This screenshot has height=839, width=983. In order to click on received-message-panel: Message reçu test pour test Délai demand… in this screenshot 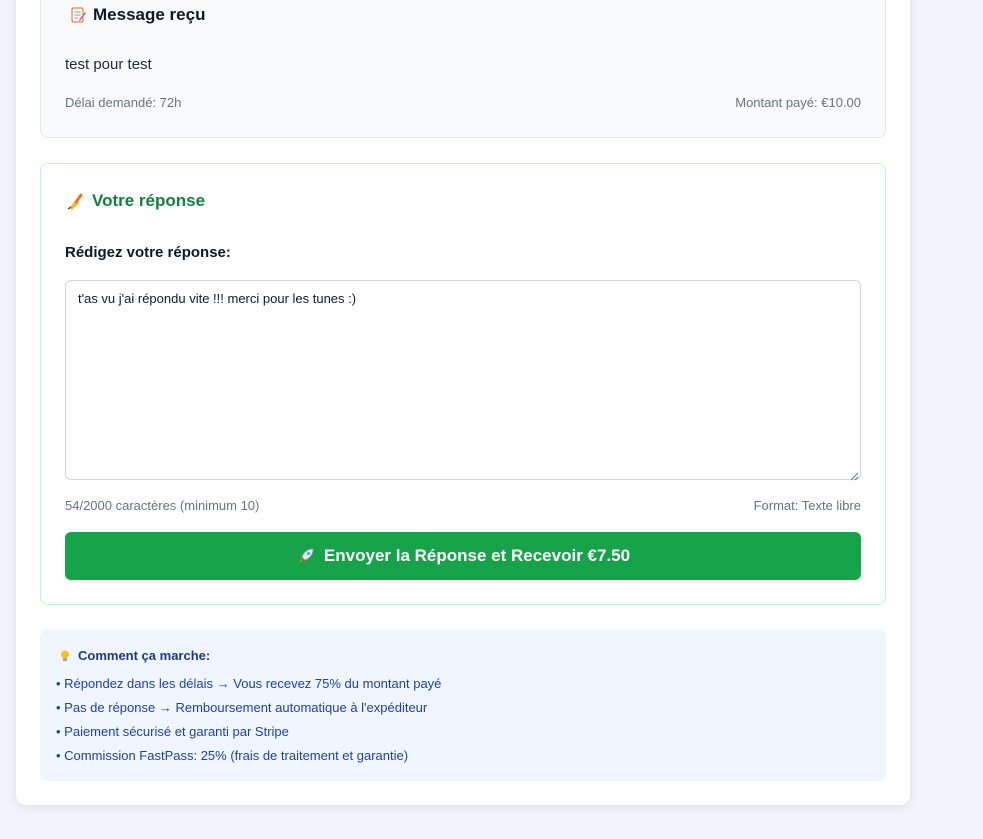, I will do `click(463, 69)`.